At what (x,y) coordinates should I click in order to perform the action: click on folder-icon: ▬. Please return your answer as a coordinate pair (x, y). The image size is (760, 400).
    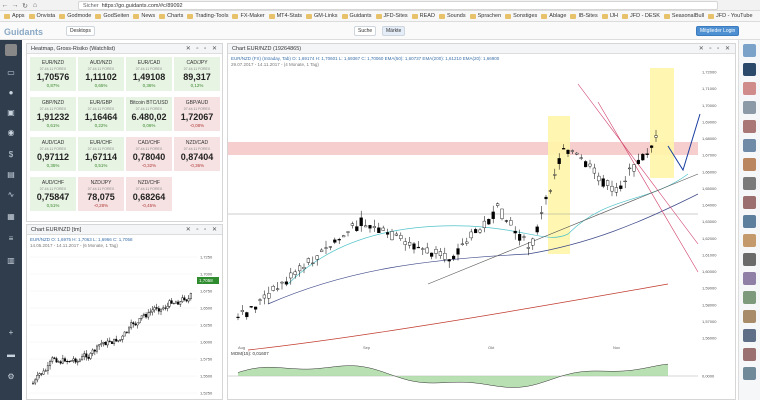
    Looking at the image, I should click on (11, 355).